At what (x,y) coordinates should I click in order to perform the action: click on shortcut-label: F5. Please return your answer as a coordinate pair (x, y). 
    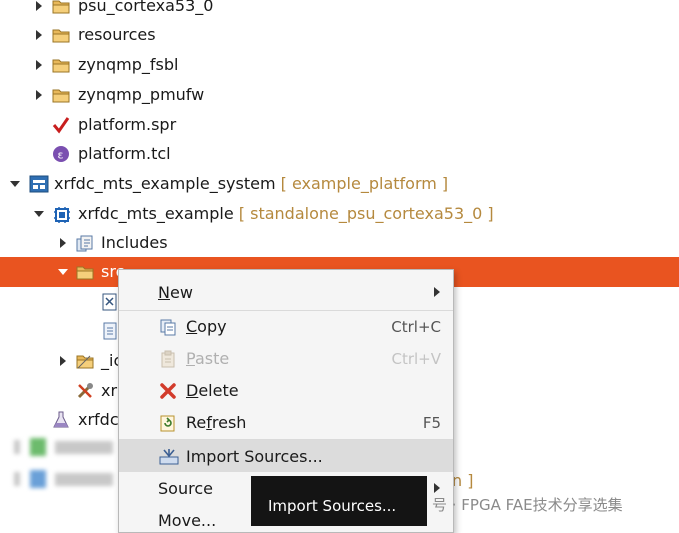
    Looking at the image, I should click on (431, 423).